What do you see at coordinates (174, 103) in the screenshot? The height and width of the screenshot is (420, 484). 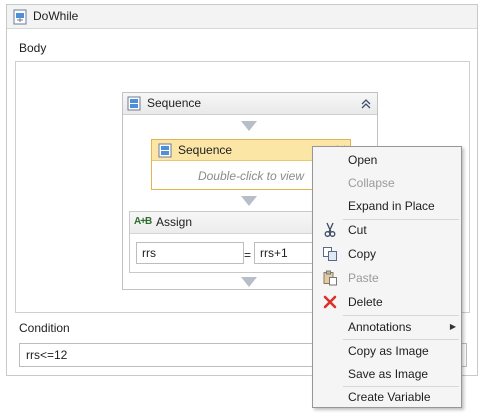 I see `sequence-title: Sequence` at bounding box center [174, 103].